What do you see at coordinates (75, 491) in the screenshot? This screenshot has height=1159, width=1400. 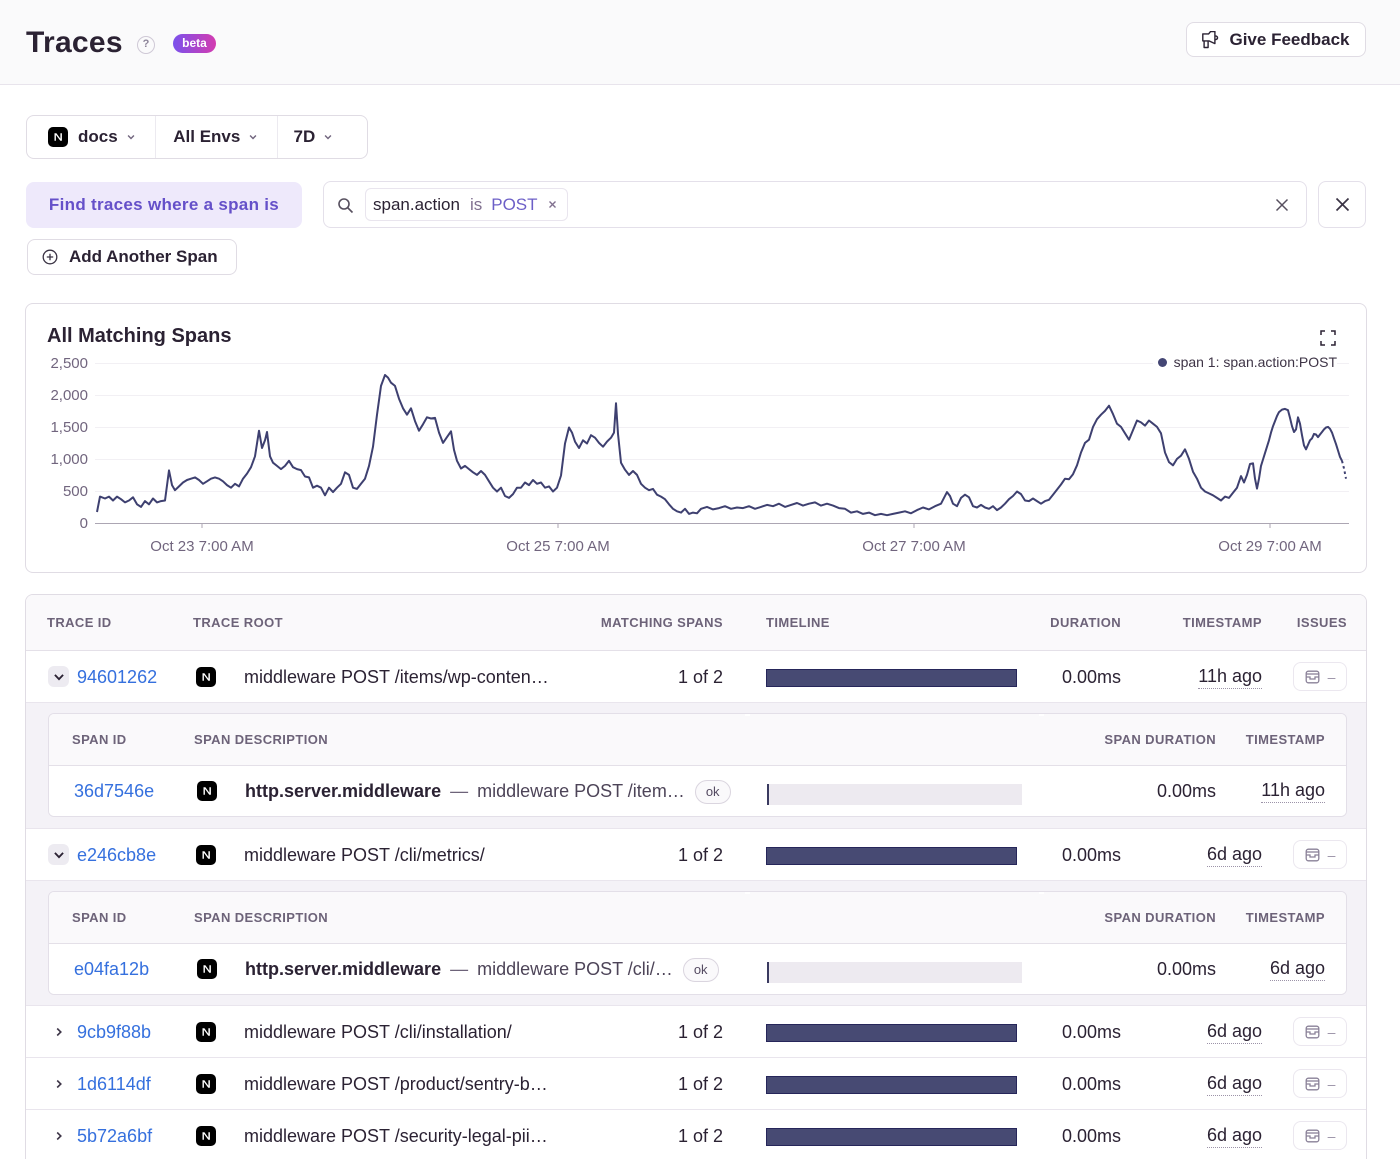 I see `svg-text: 500` at bounding box center [75, 491].